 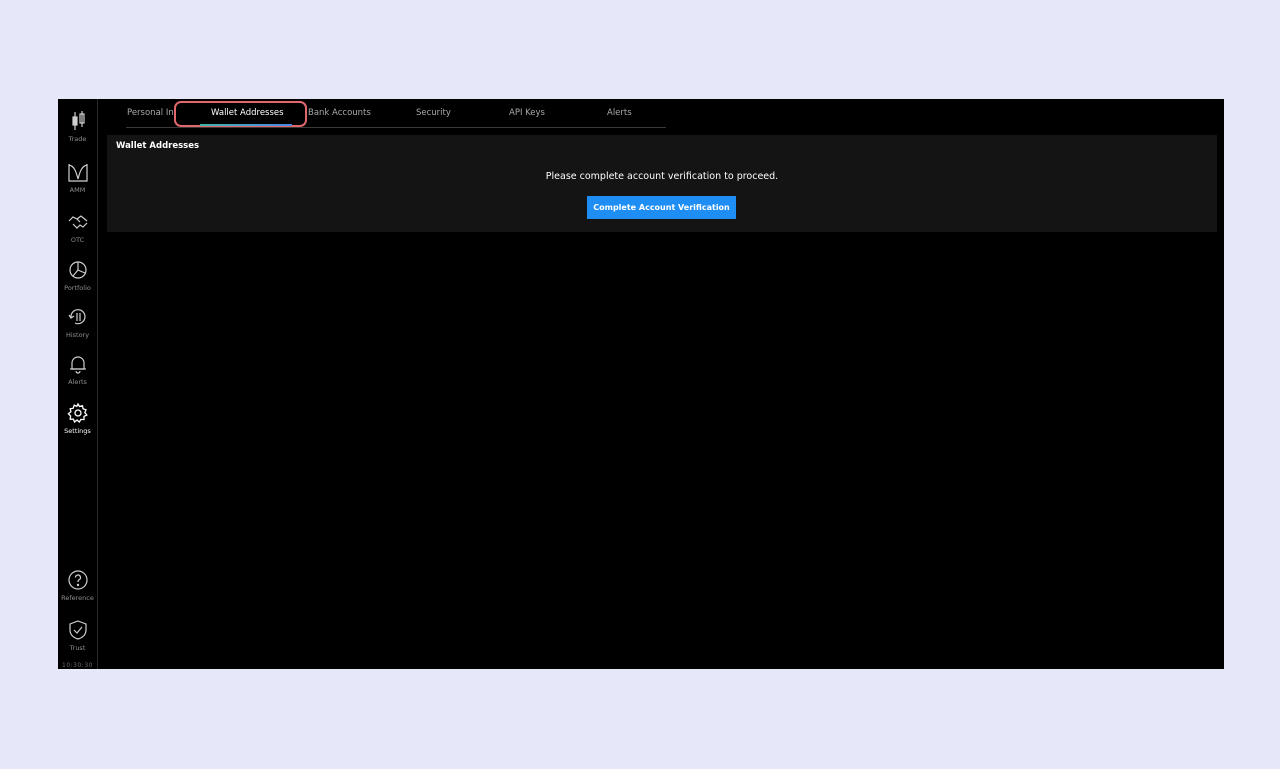 I want to click on pie-chart-icon, so click(x=78, y=270).